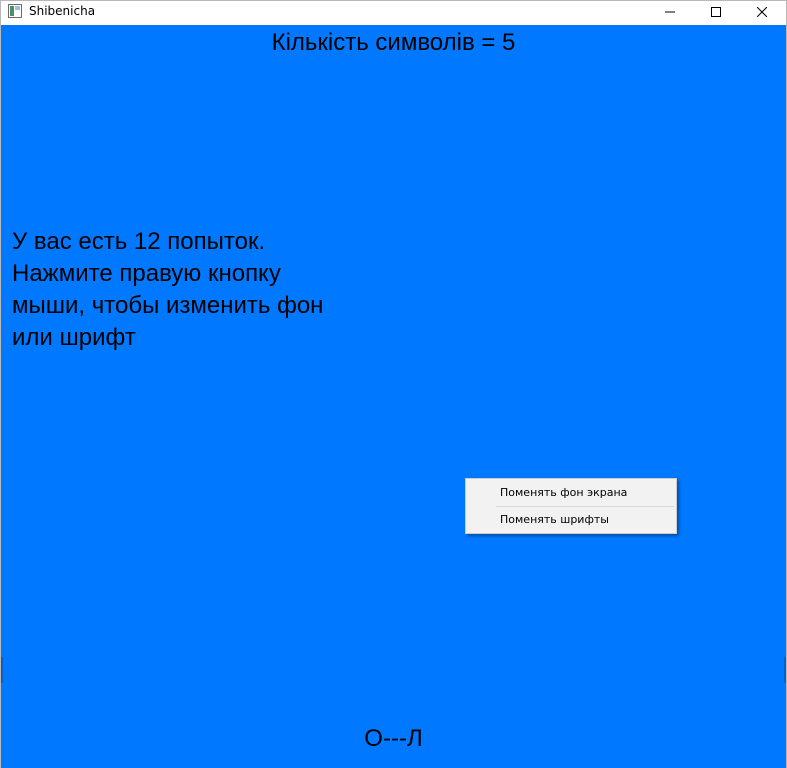 Image resolution: width=787 pixels, height=768 pixels. I want to click on right-edge-mark, so click(785, 670).